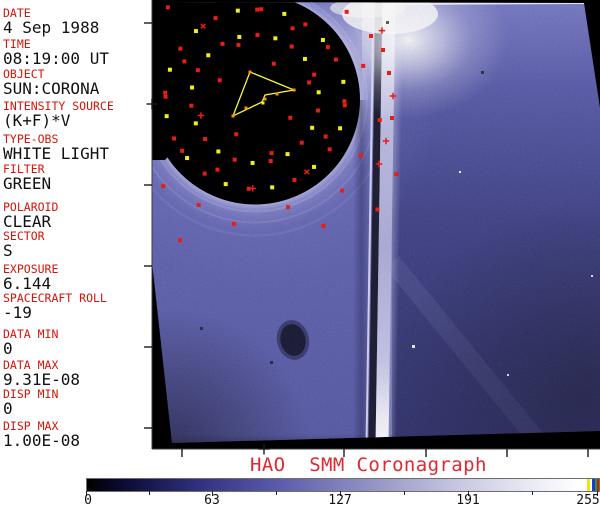 This screenshot has width=600, height=512. I want to click on meta-entry-time: TIME 08:19:00 UT, so click(56, 53).